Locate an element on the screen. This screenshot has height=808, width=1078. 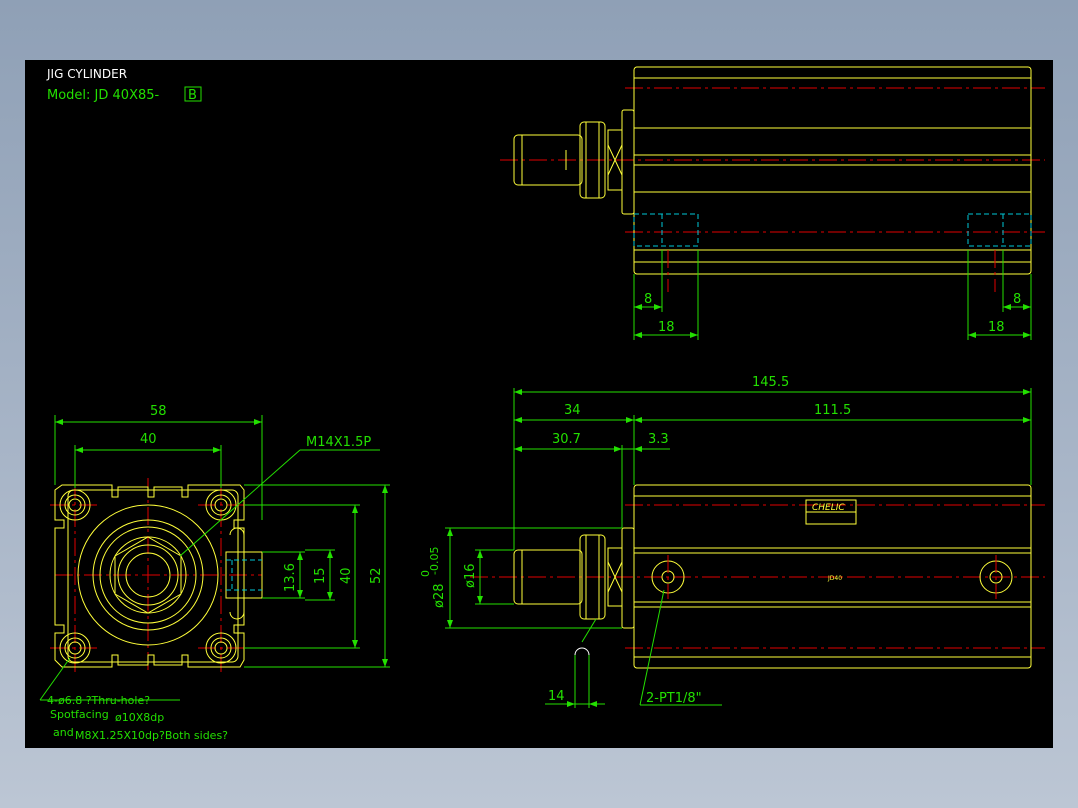
dim-side-30-7: 30.7 is located at coordinates (566, 439).